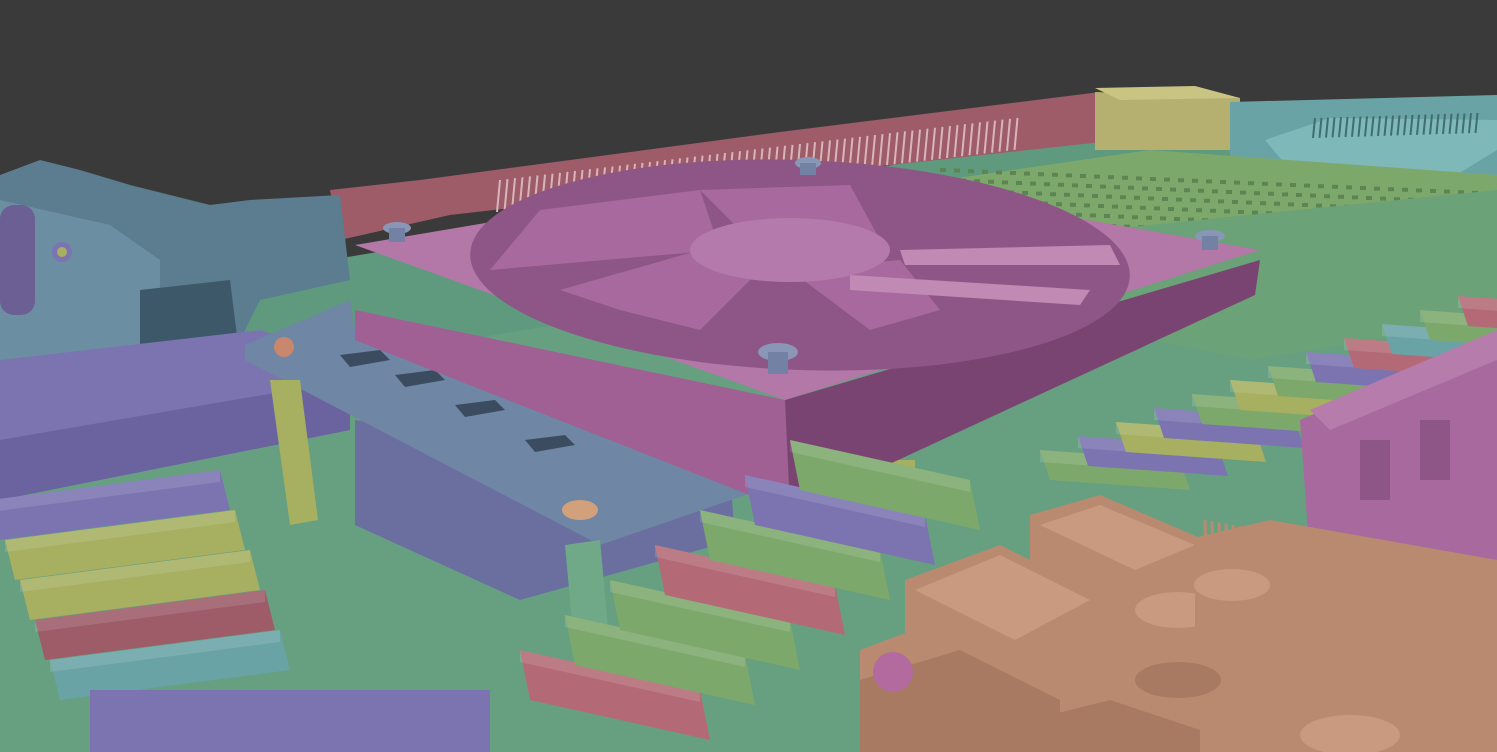 The width and height of the screenshot is (1497, 752). I want to click on plate-screw-left, so click(284, 347).